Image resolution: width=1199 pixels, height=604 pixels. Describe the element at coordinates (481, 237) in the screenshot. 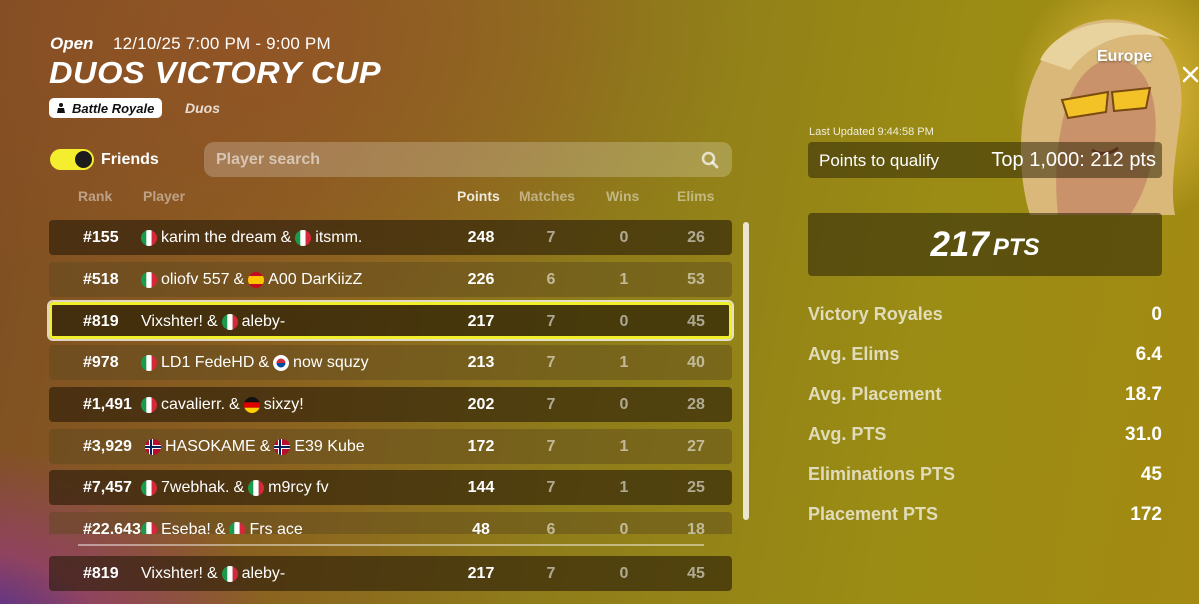

I see `row-points: 248` at that location.